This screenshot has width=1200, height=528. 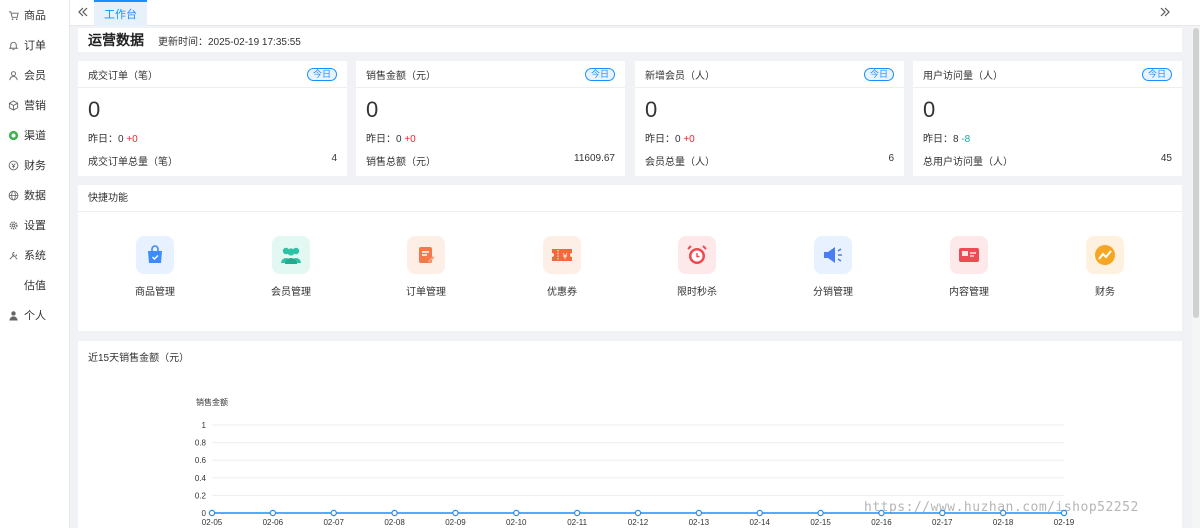 I want to click on quick-item-label: 优惠券, so click(x=562, y=292).